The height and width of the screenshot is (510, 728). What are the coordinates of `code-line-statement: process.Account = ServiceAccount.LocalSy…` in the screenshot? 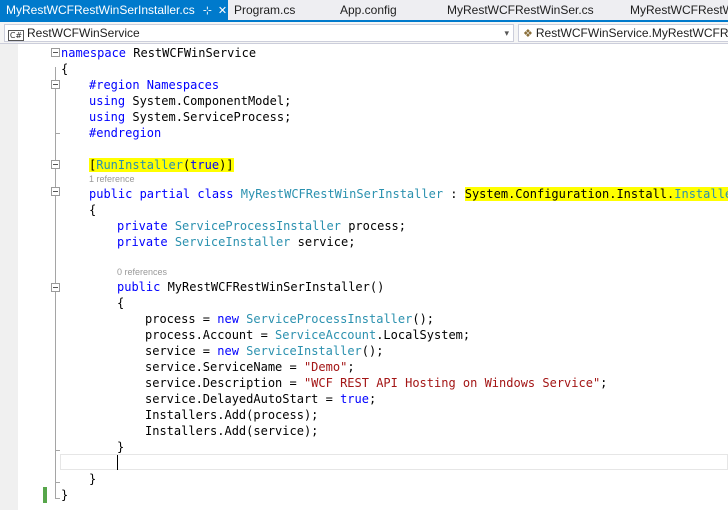 It's located at (307, 335).